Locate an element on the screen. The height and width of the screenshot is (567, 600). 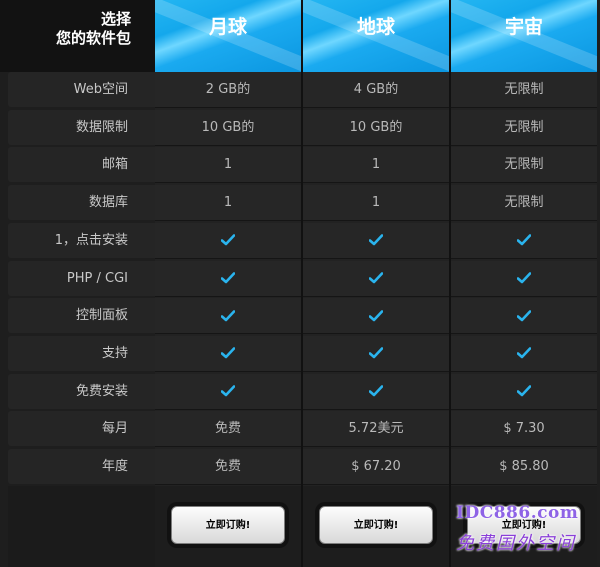
plan-name: 宇宙 is located at coordinates (523, 27).